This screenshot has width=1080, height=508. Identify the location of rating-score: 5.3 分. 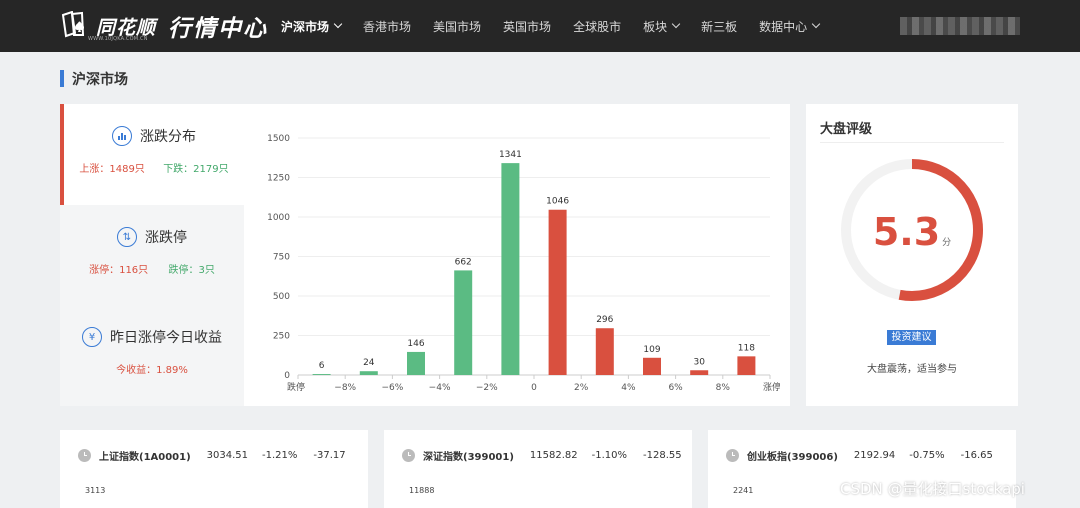
(912, 232).